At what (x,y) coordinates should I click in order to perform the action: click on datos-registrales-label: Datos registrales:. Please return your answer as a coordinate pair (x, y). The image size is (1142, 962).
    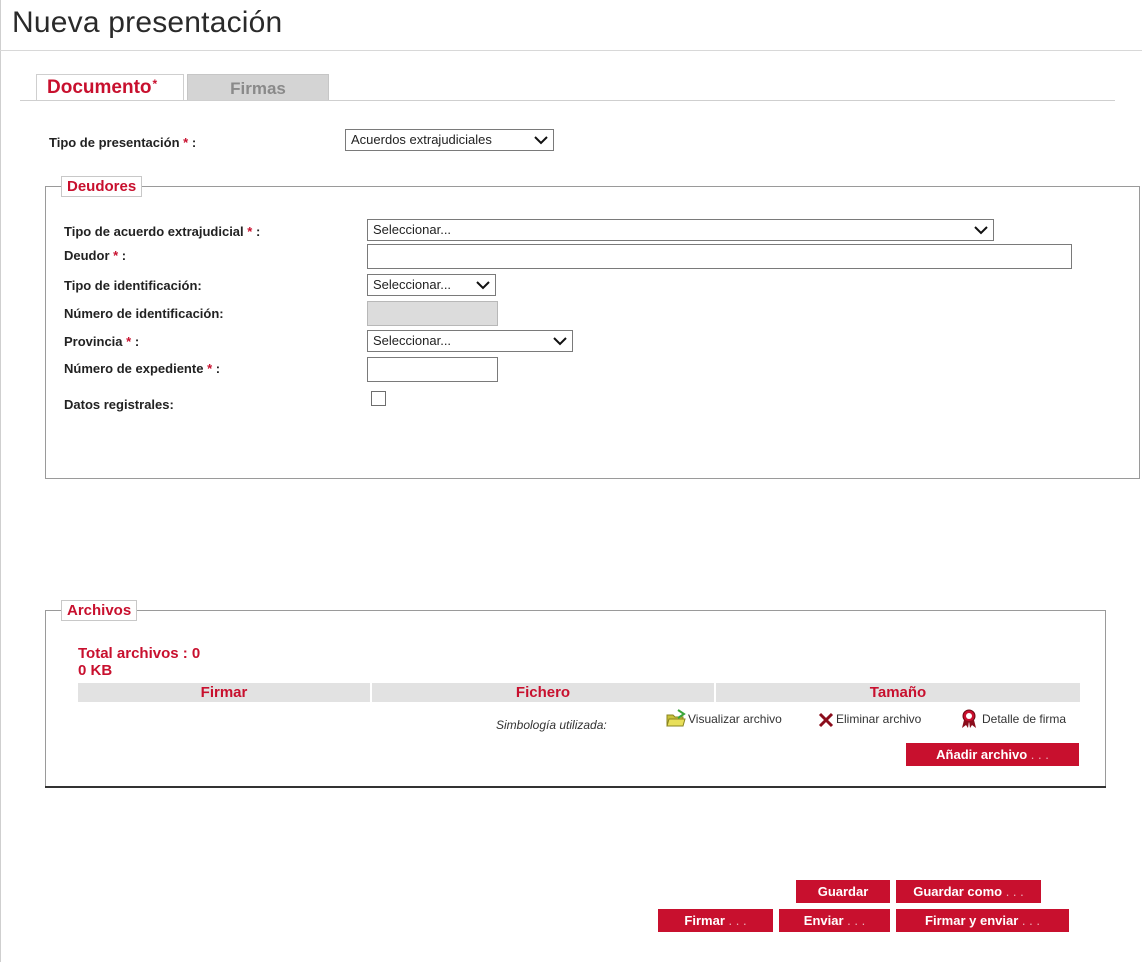
    Looking at the image, I should click on (119, 404).